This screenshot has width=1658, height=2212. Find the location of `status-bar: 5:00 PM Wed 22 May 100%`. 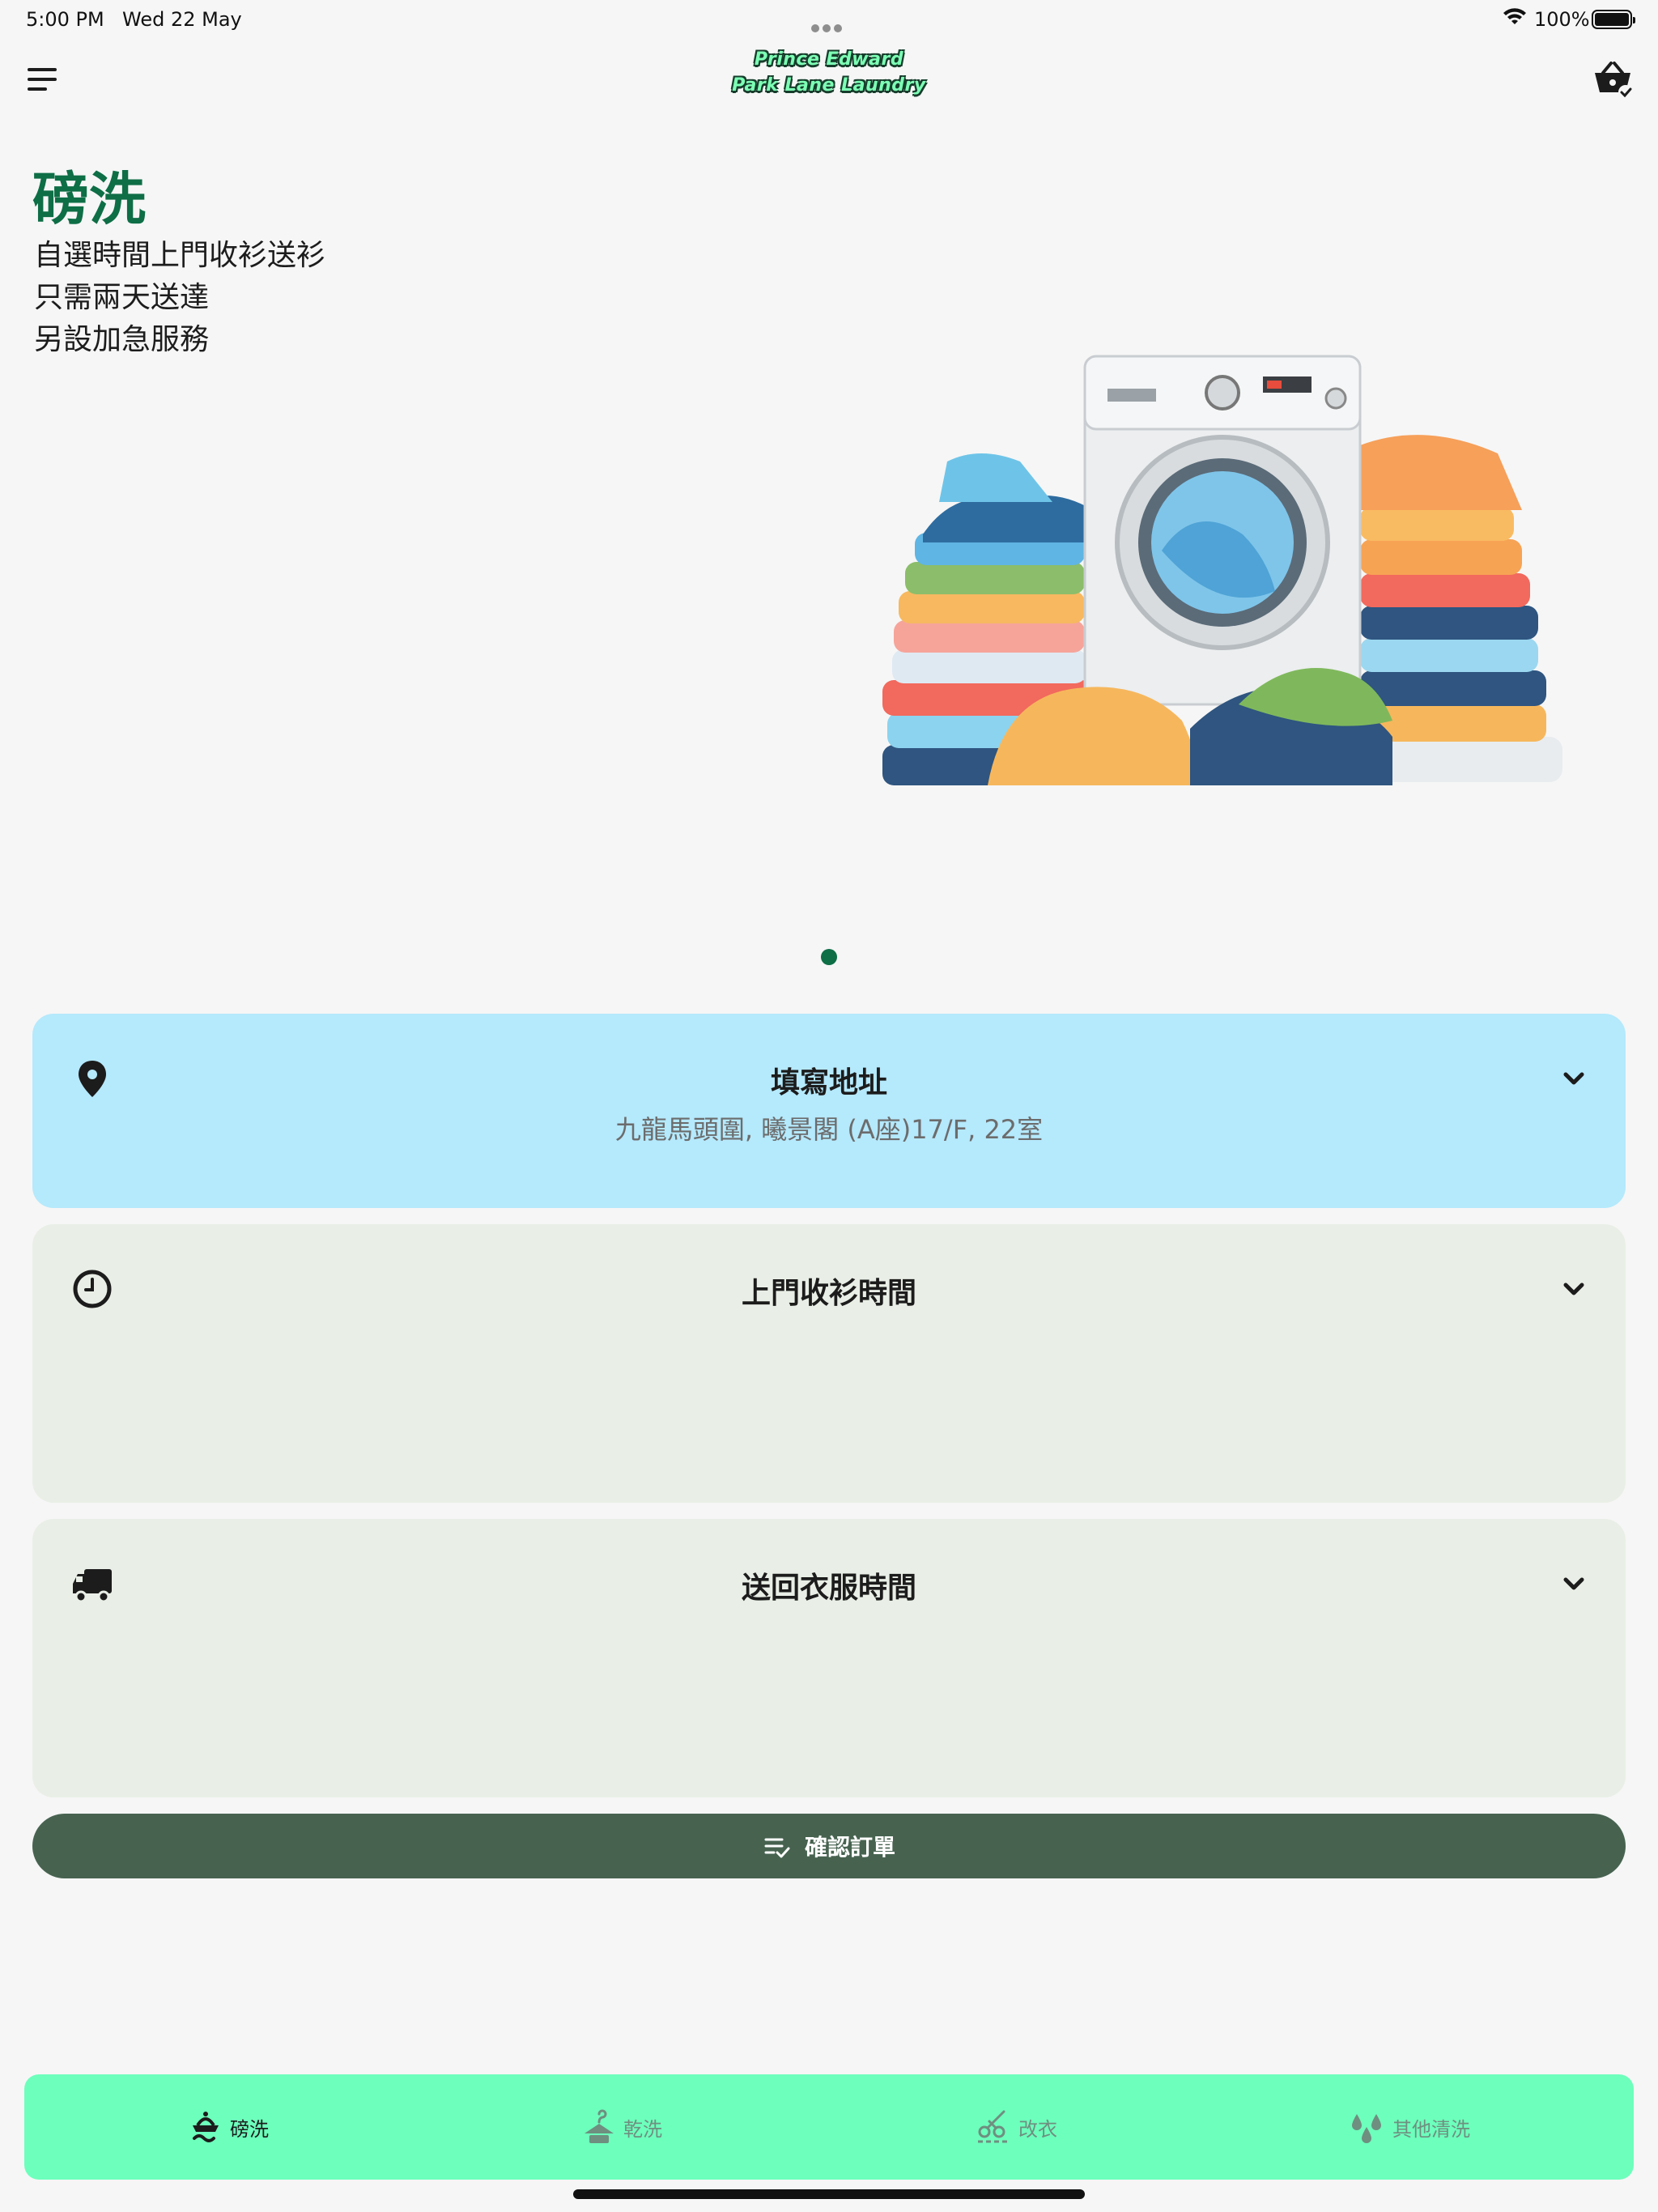

status-bar: 5:00 PM Wed 22 May 100% is located at coordinates (829, 19).